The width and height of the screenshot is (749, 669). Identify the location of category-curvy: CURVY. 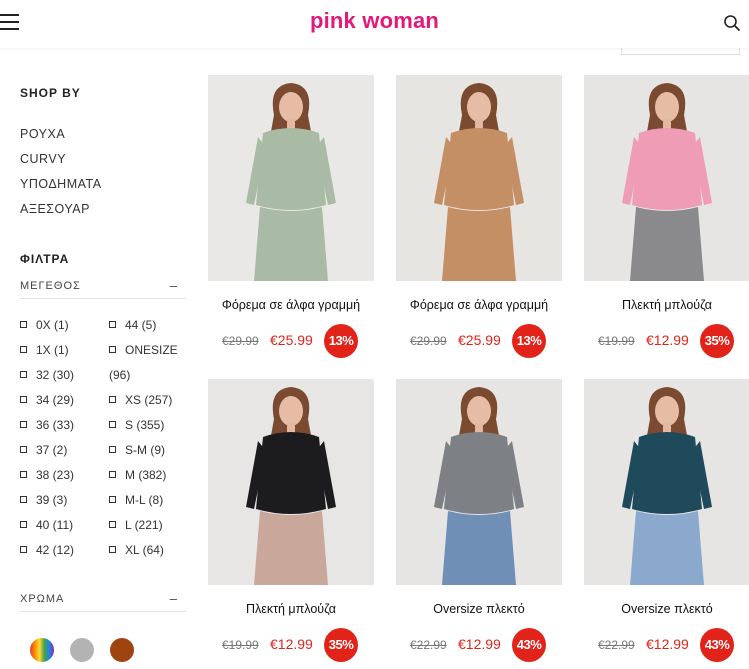
(103, 159).